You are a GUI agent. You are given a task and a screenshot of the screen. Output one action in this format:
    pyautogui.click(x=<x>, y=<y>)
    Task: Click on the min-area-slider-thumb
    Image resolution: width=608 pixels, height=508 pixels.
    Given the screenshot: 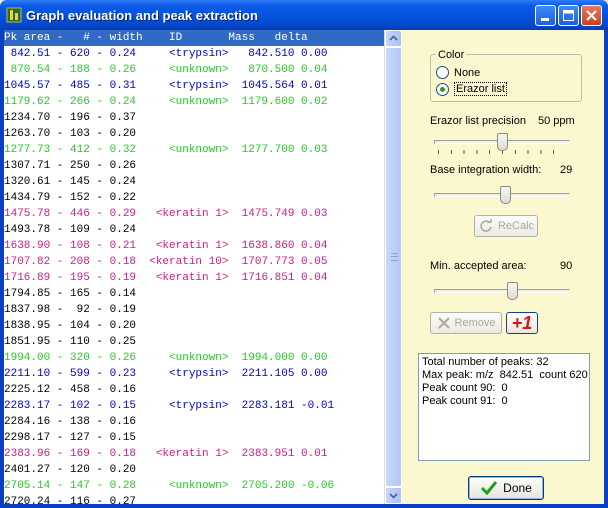 What is the action you would take?
    pyautogui.click(x=512, y=291)
    